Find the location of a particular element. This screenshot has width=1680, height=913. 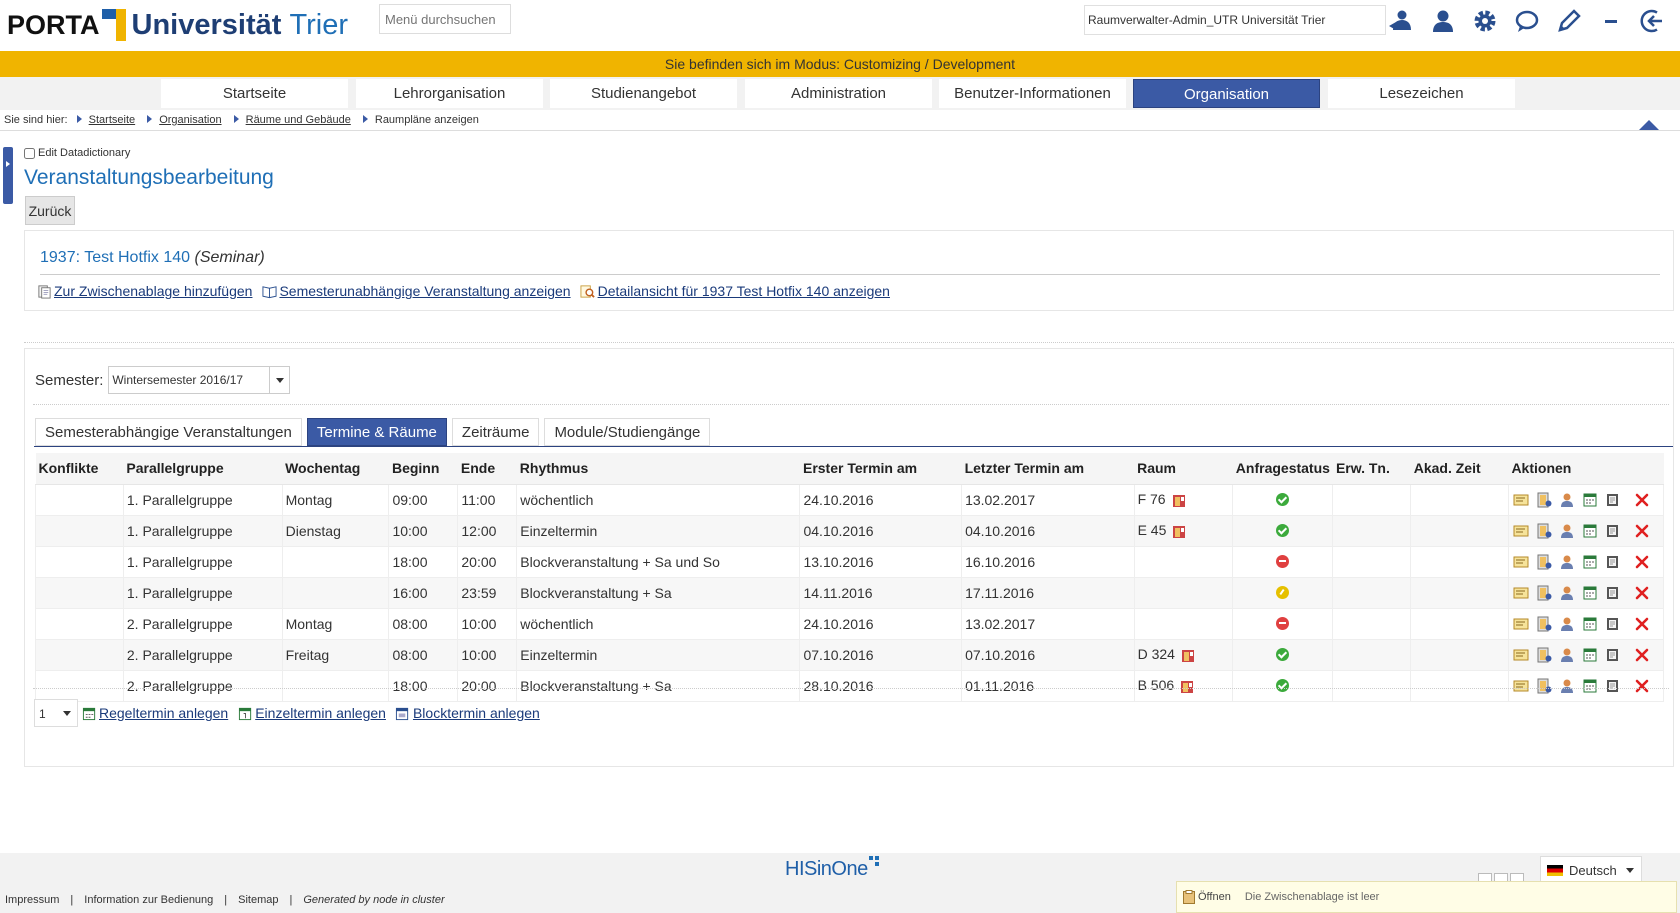

create-regular-date-label: Regeltermin anlegen is located at coordinates (163, 713).